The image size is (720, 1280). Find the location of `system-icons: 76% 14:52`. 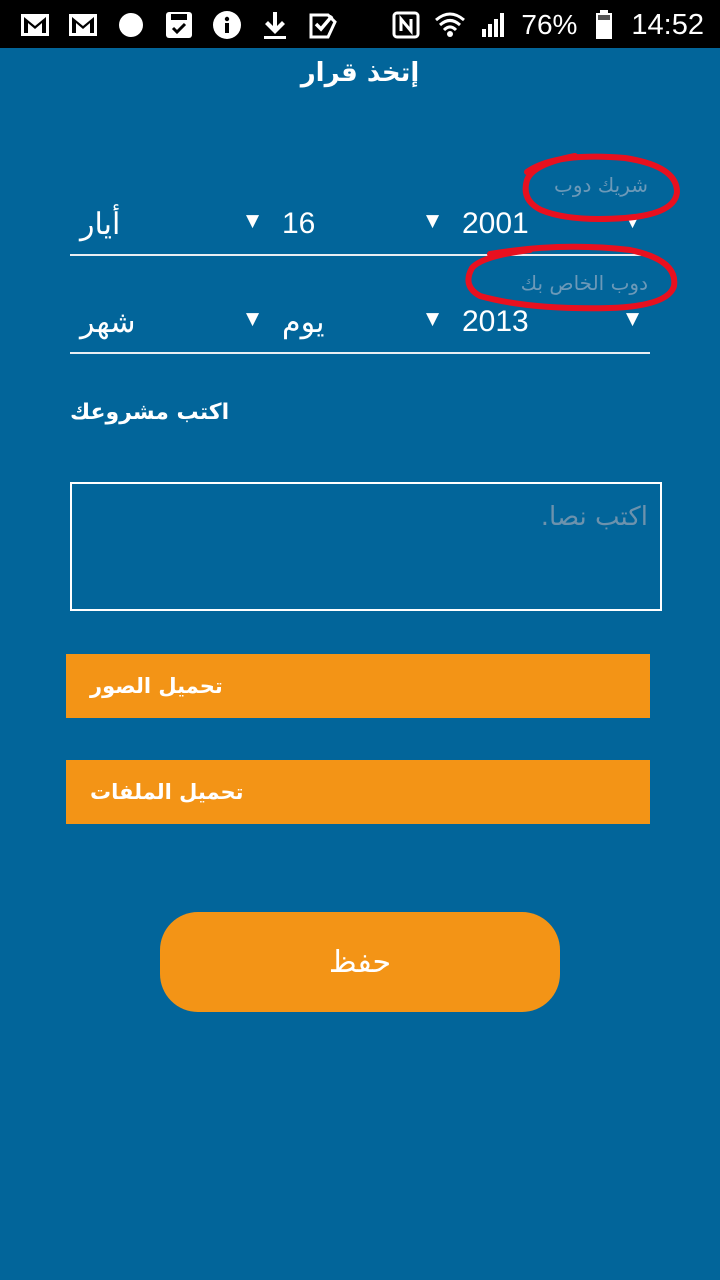

system-icons: 76% 14:52 is located at coordinates (546, 25).